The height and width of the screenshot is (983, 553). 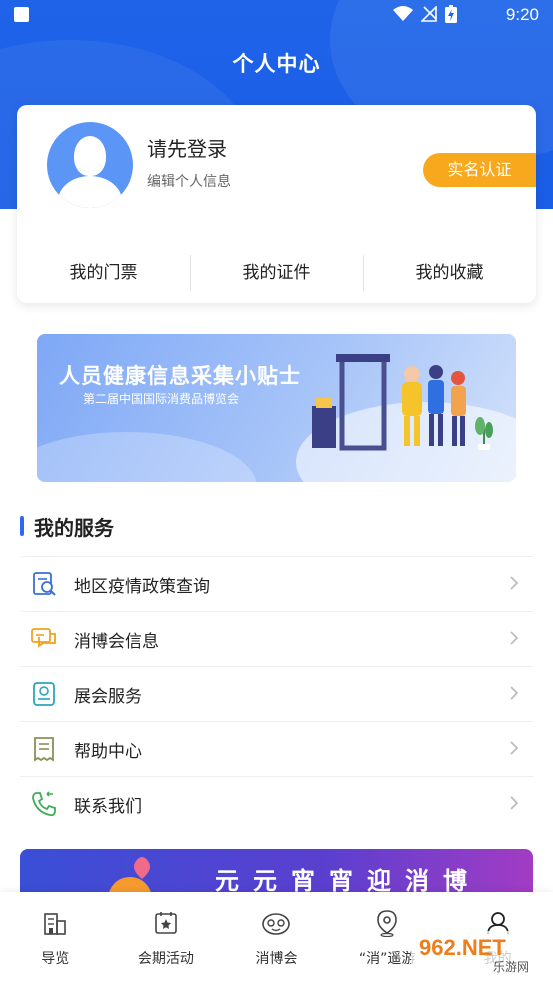 What do you see at coordinates (55, 937) in the screenshot?
I see `nav-item-guide: 导览` at bounding box center [55, 937].